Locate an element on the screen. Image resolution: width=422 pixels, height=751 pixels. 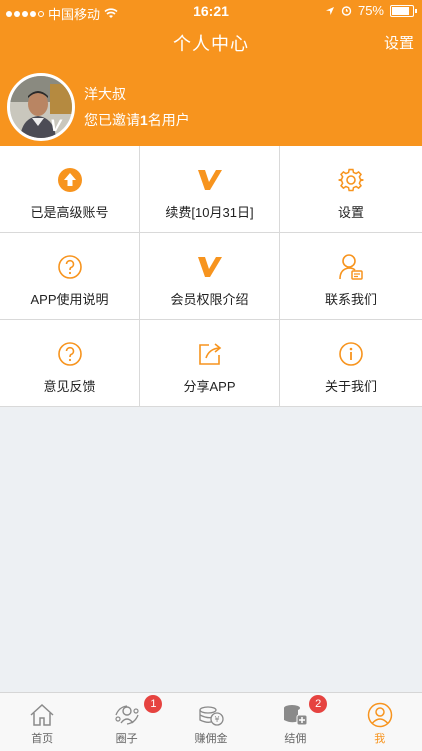
menu-item-label: 续费[10月31日] is located at coordinates (209, 212).